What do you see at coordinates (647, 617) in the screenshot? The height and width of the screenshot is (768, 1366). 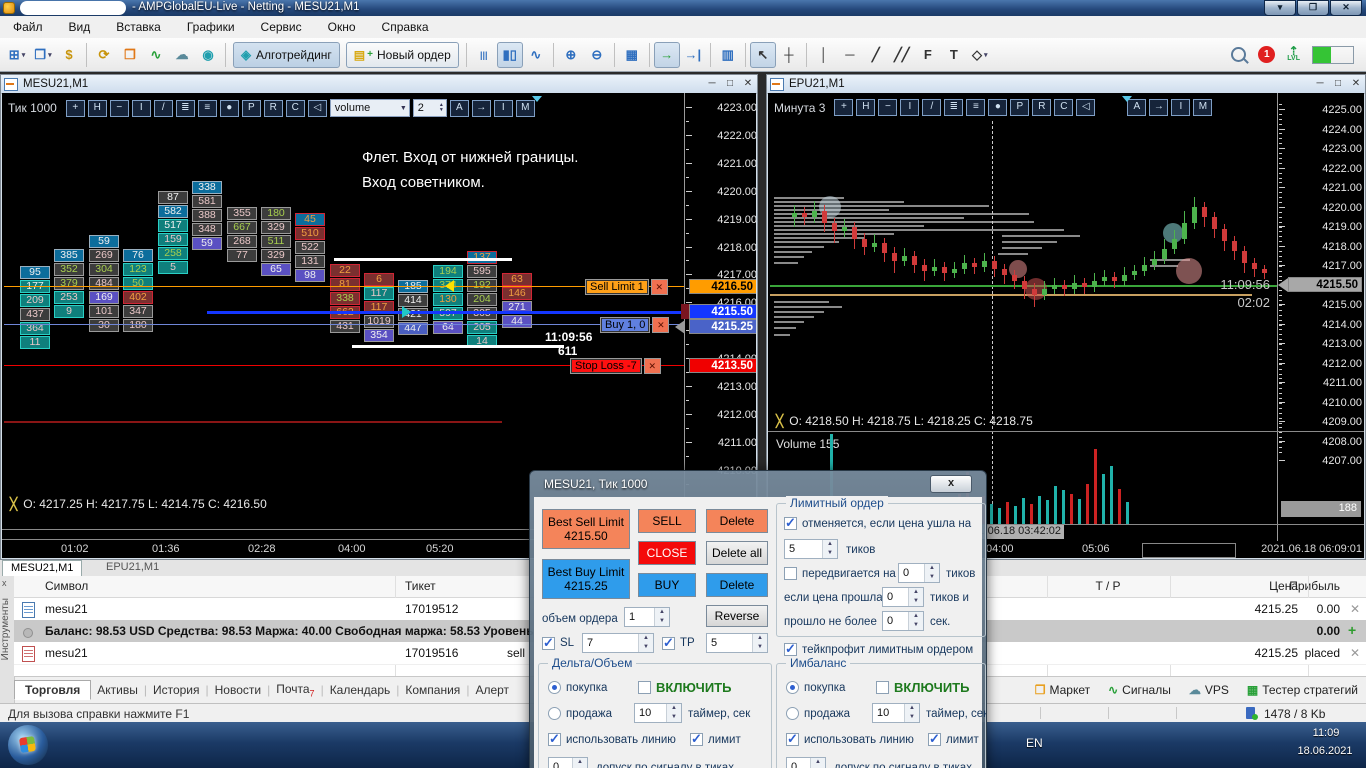 I see `order-volume-spinner: 1 ▲ ▼` at bounding box center [647, 617].